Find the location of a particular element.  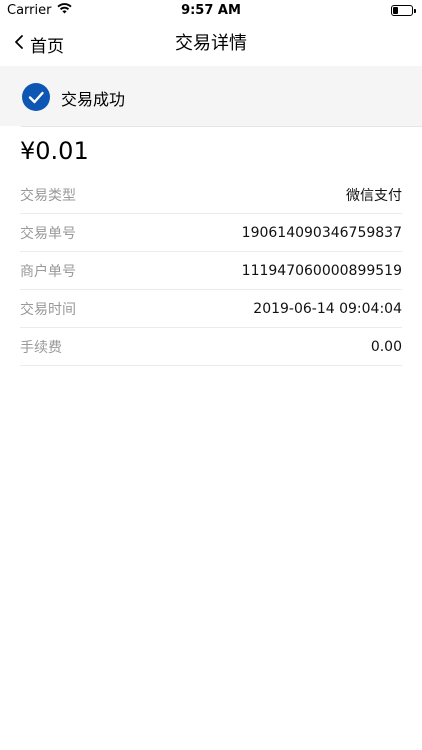

detail-value: 微信支付 is located at coordinates (374, 195).